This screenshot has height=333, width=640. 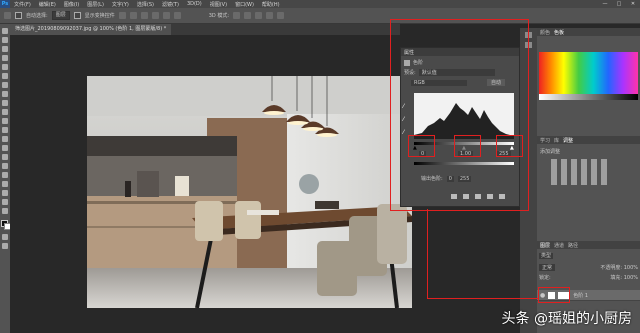 I want to click on annotation-box-midtone, so click(x=467, y=146).